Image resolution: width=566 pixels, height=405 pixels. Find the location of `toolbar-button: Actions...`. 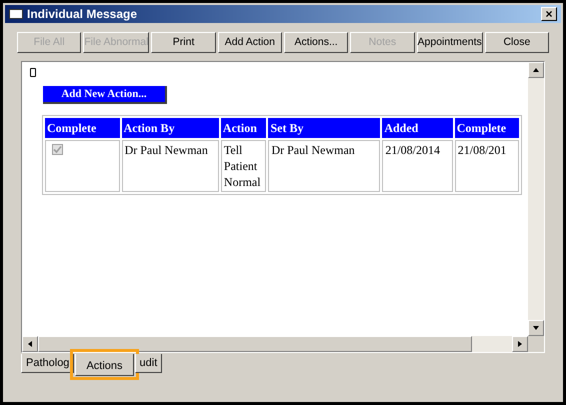

toolbar-button: Actions... is located at coordinates (316, 42).